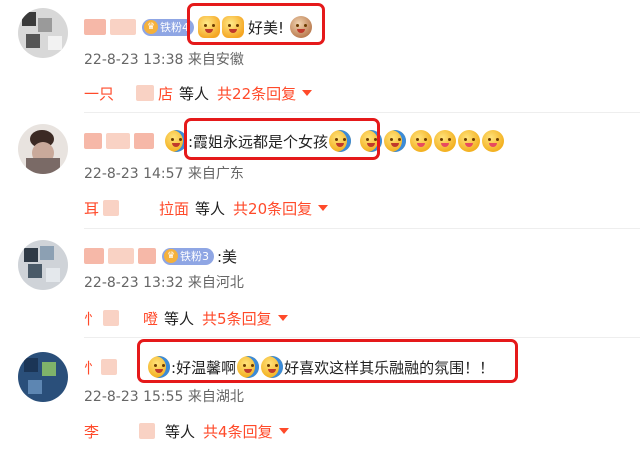 Image resolution: width=640 pixels, height=453 pixels. I want to click on reply-summary: 忄 噔 等人 共5条回复, so click(186, 318).